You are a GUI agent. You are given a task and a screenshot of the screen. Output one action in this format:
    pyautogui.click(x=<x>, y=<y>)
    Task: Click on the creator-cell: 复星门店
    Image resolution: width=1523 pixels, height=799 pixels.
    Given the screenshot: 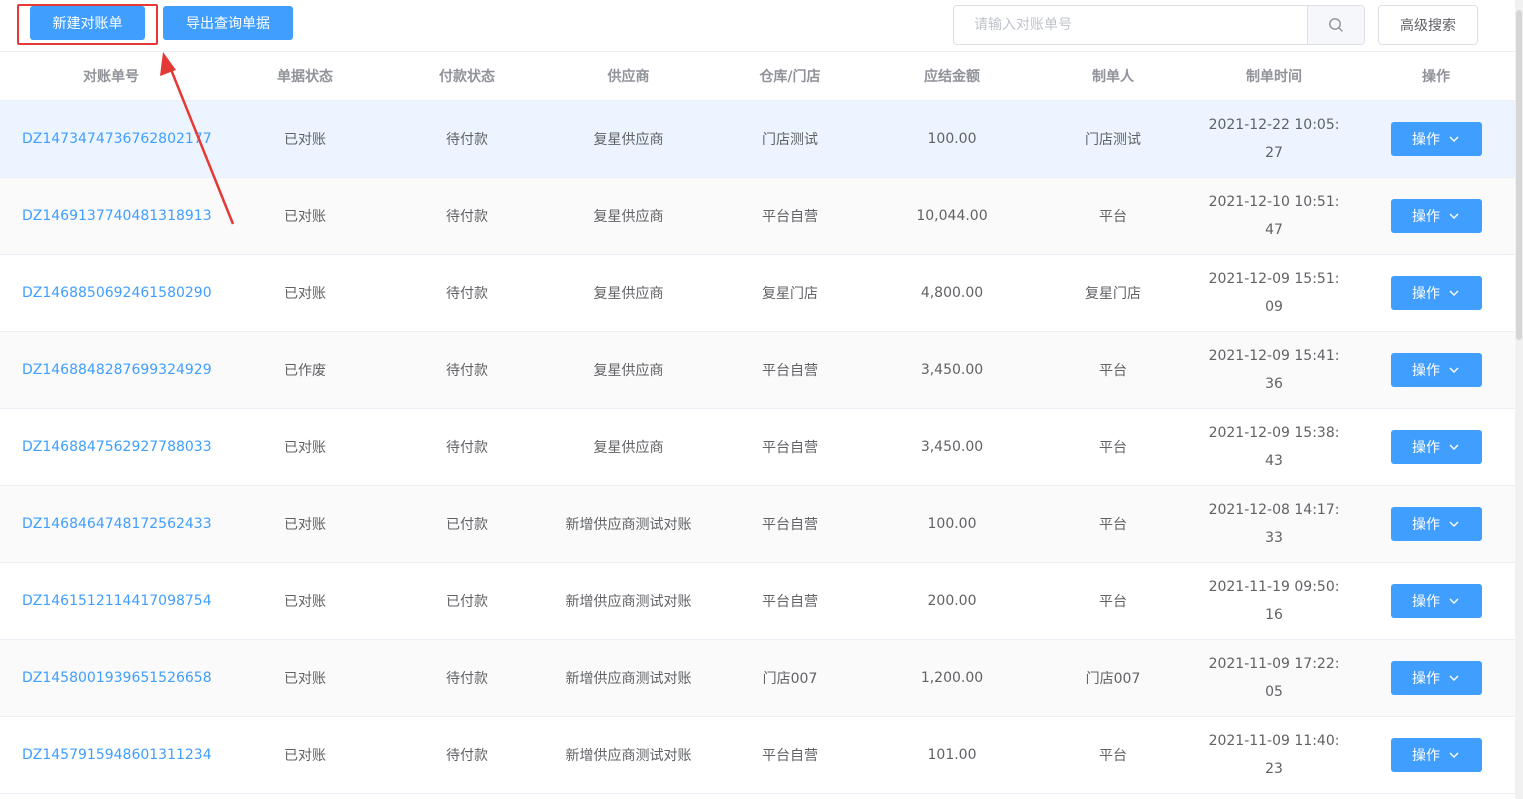 What is the action you would take?
    pyautogui.click(x=1113, y=294)
    